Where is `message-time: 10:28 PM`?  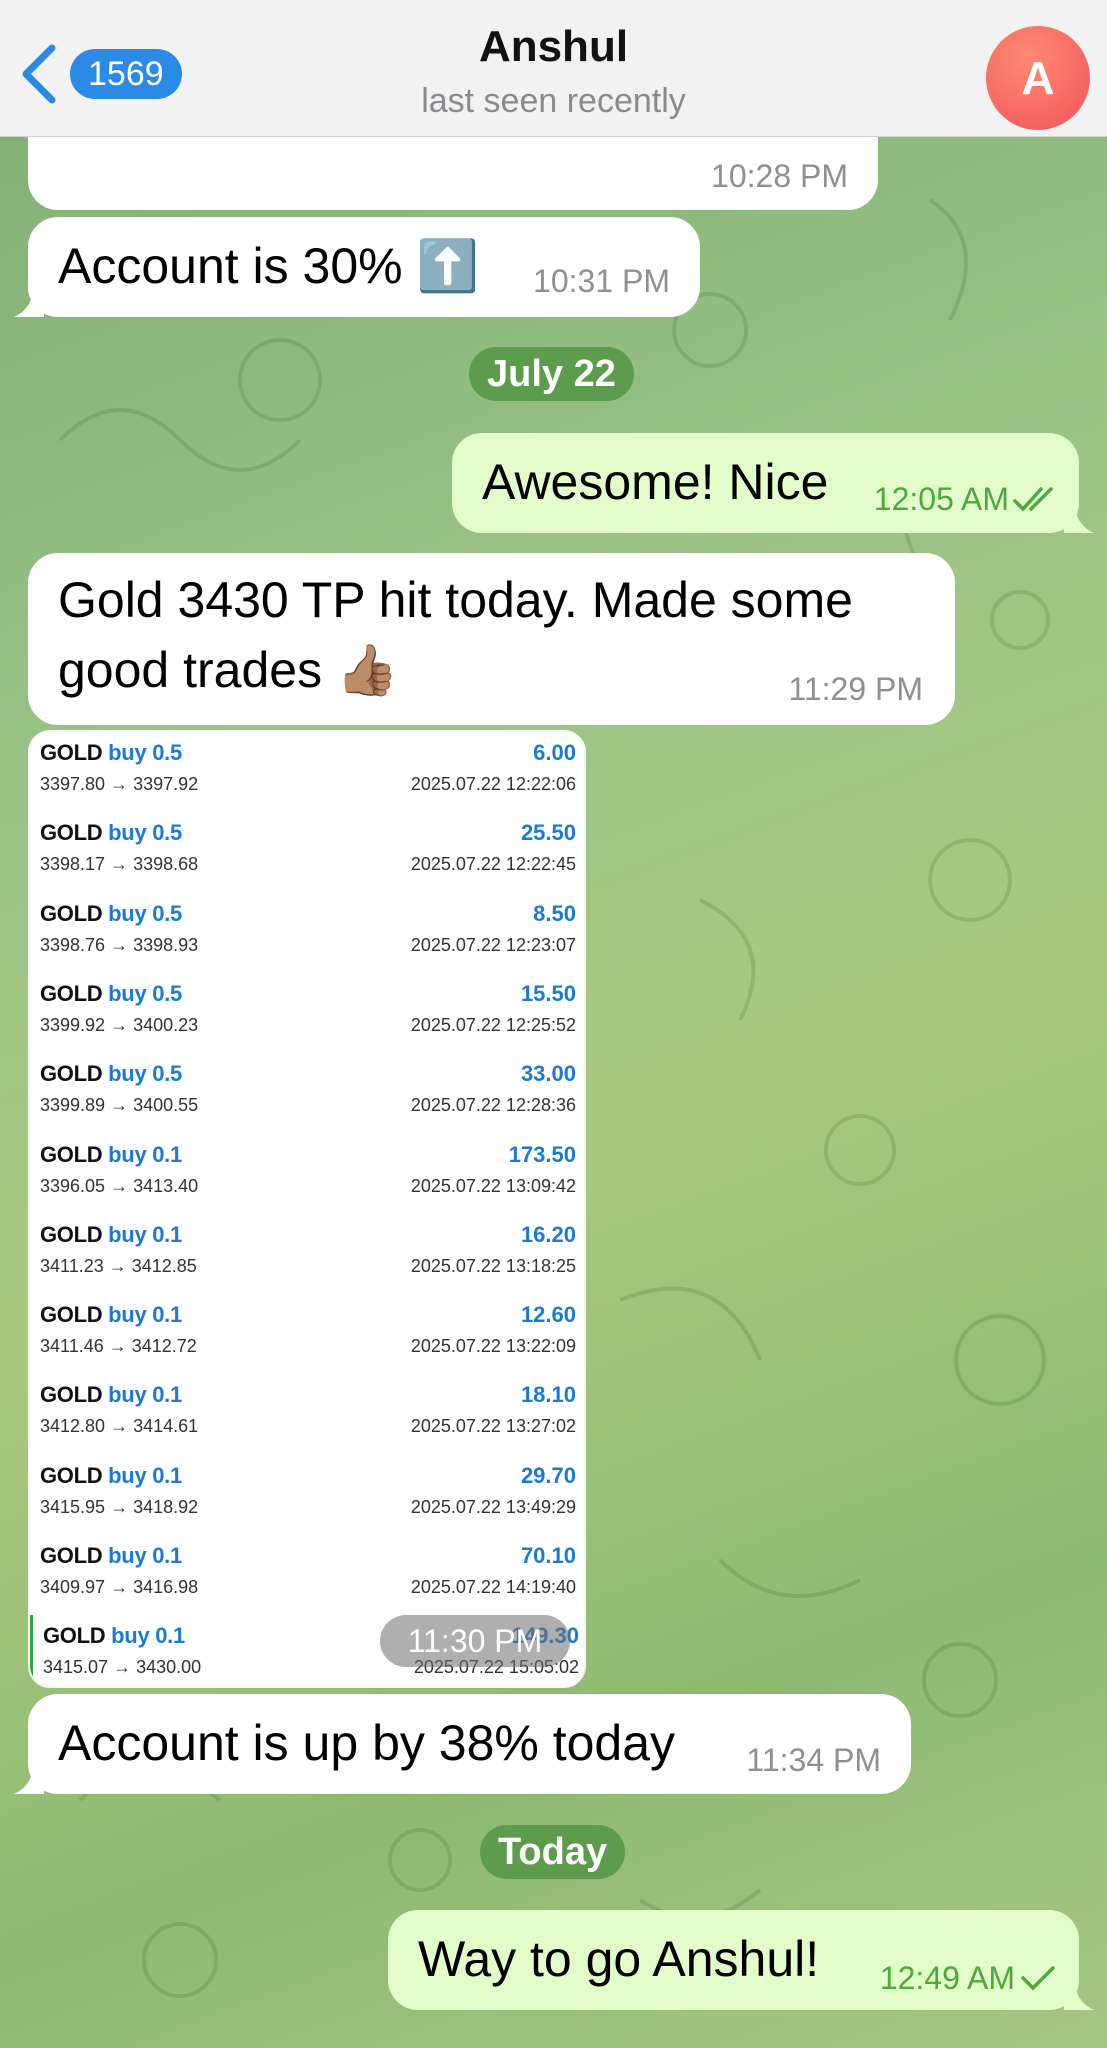 message-time: 10:28 PM is located at coordinates (779, 176).